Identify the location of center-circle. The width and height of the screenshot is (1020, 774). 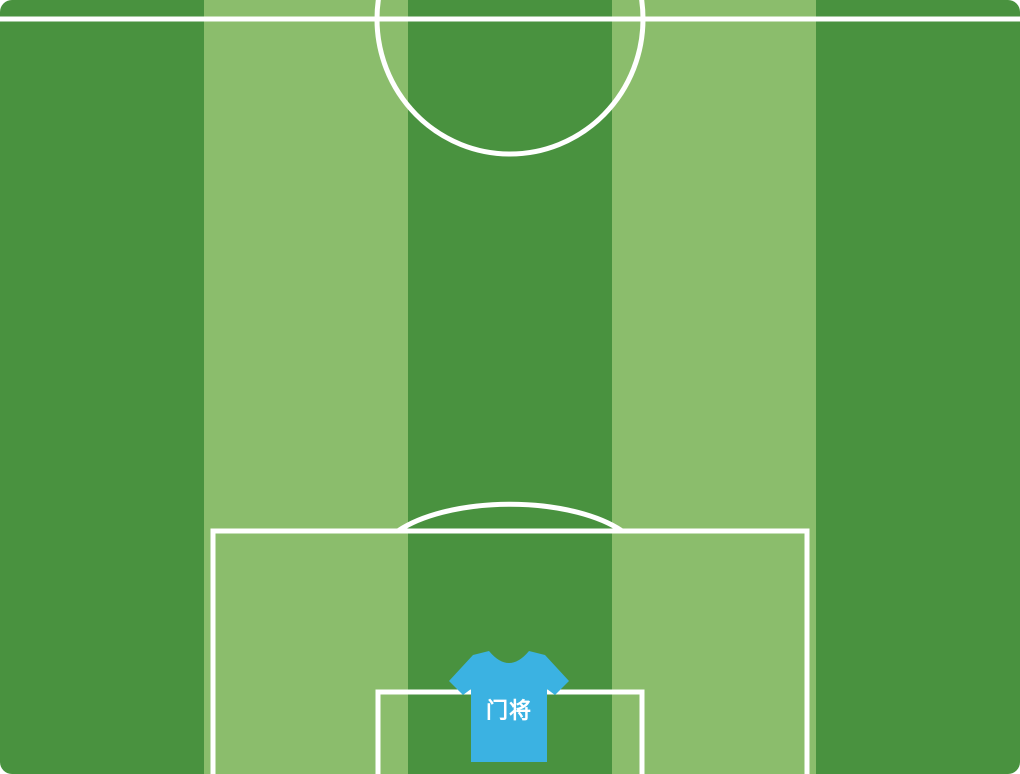
(510, 78).